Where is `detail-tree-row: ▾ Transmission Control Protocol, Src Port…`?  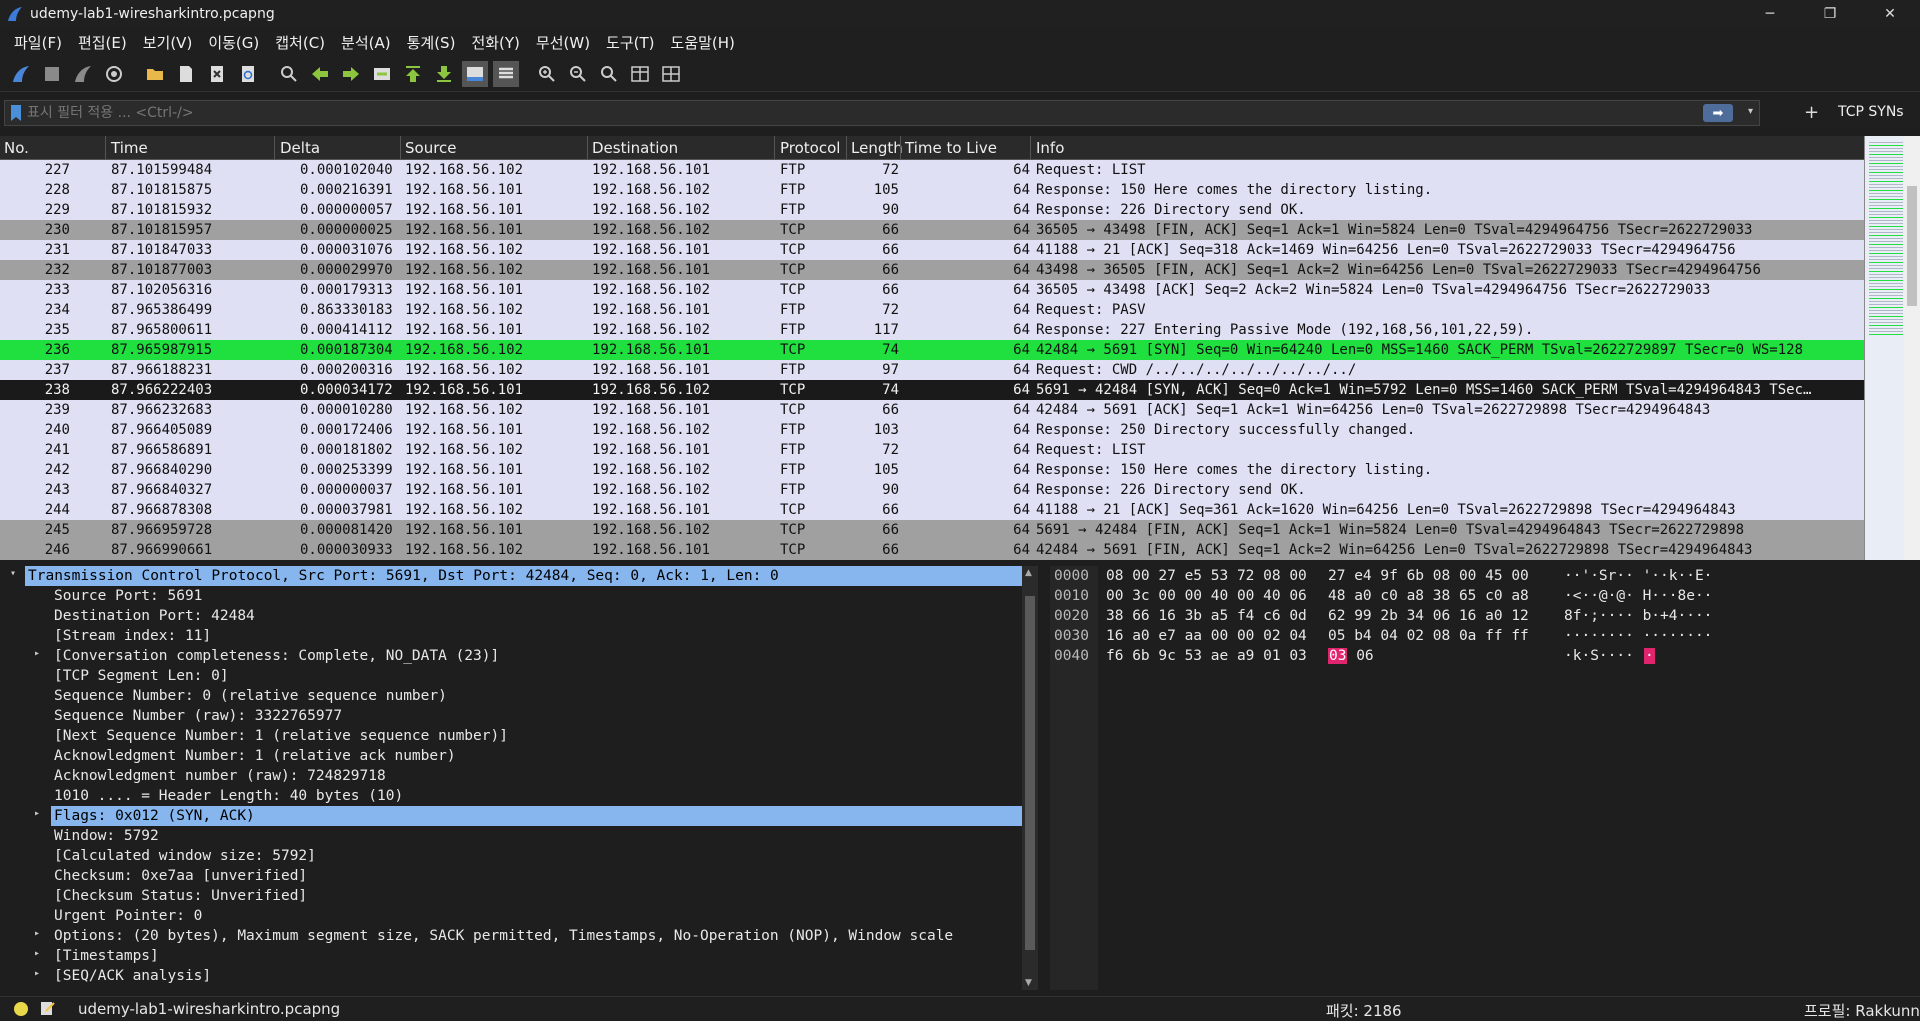 detail-tree-row: ▾ Transmission Control Protocol, Src Port… is located at coordinates (511, 576).